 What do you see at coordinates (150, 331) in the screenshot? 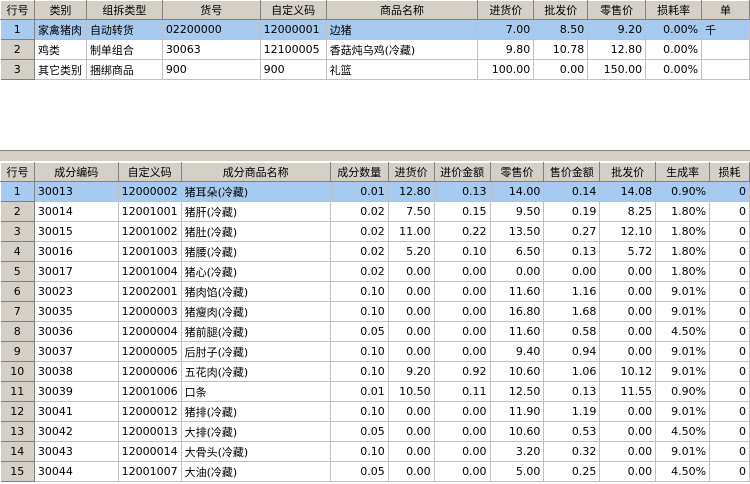
I see `cell-custom: 12000004` at bounding box center [150, 331].